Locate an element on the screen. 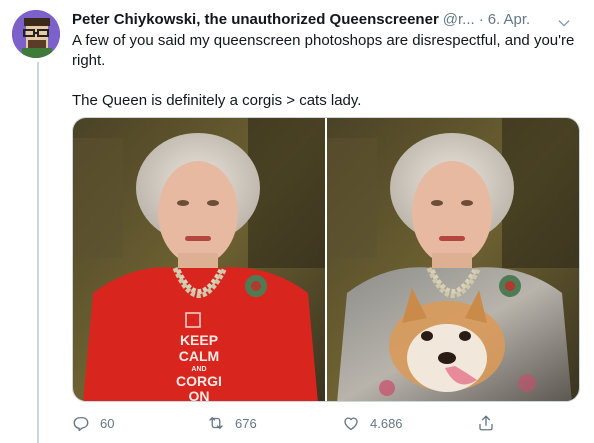  tweet-date: 6. Apr. is located at coordinates (509, 20).